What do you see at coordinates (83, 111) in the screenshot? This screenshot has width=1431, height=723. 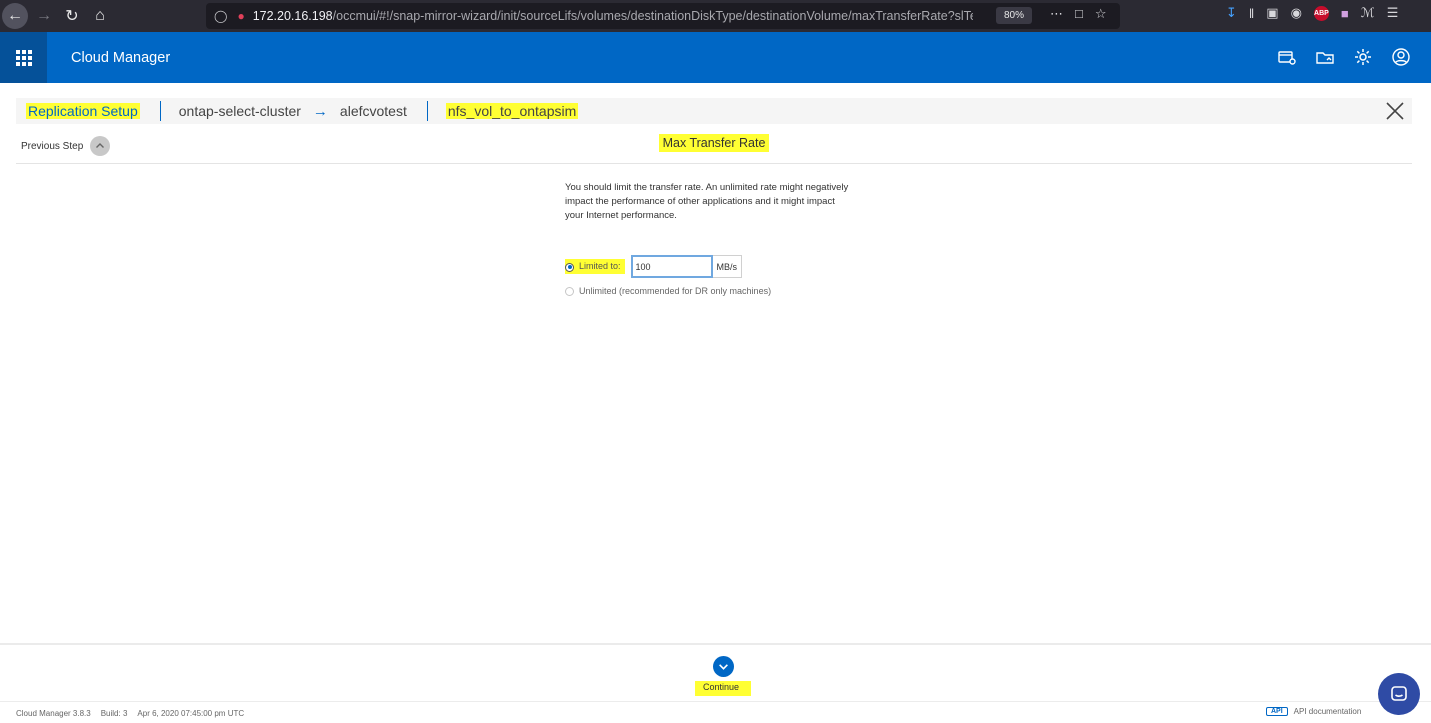 I see `breadcrumb-replication-setup: Replication Setup` at bounding box center [83, 111].